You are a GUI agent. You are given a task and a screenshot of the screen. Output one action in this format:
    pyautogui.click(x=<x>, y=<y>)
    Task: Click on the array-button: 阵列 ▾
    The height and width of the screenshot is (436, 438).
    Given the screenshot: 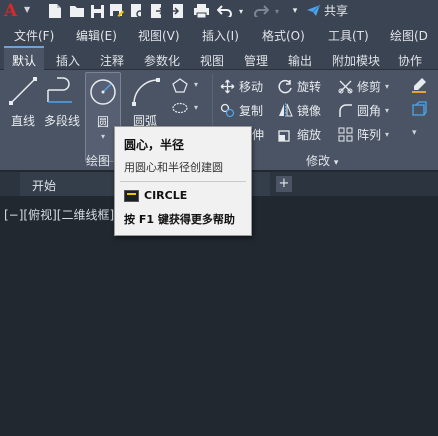 What is the action you would take?
    pyautogui.click(x=363, y=134)
    